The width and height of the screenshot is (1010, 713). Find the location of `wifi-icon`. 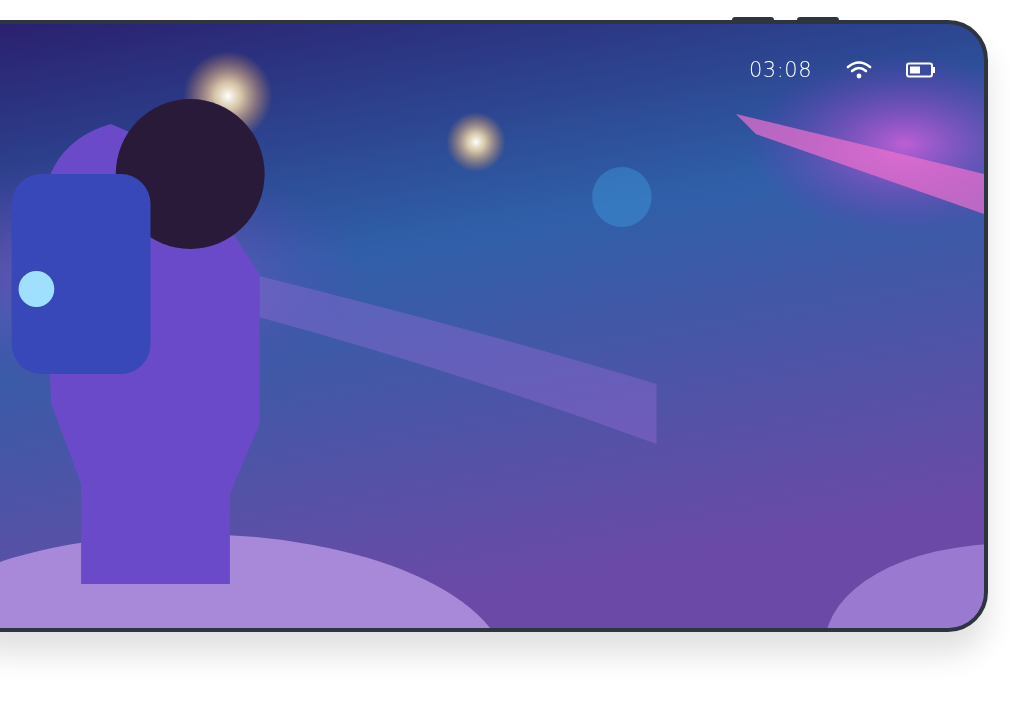

wifi-icon is located at coordinates (859, 70).